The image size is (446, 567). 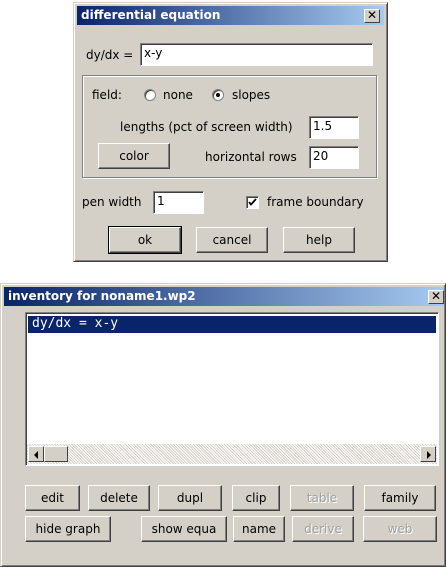 What do you see at coordinates (232, 240) in the screenshot?
I see `cancel-button: cancel` at bounding box center [232, 240].